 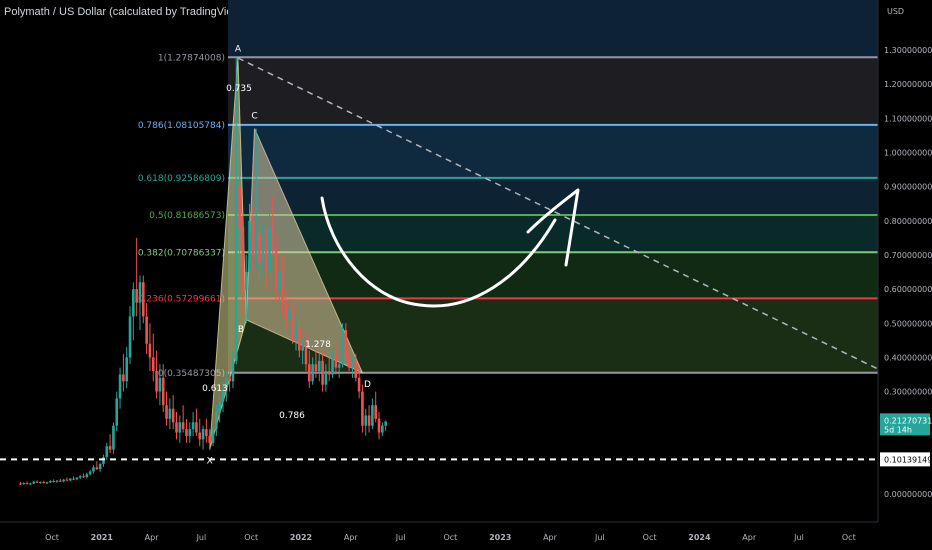 I want to click on fib-level-label: 1(1.27874008), so click(x=191, y=58).